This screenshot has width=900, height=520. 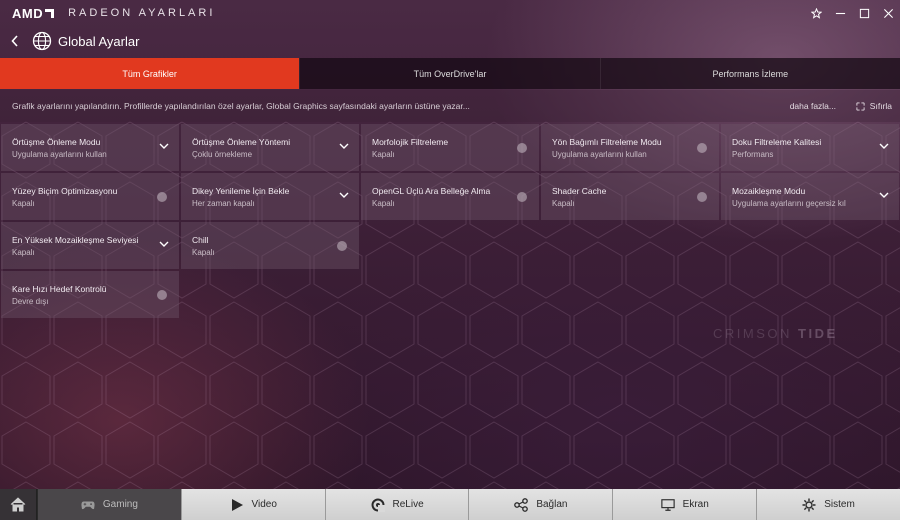 What do you see at coordinates (860, 106) in the screenshot?
I see `reset-icon` at bounding box center [860, 106].